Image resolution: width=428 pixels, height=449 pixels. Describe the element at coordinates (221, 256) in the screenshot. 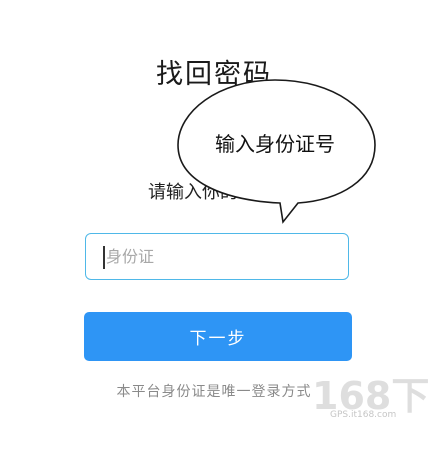

I see `id-number-input` at that location.